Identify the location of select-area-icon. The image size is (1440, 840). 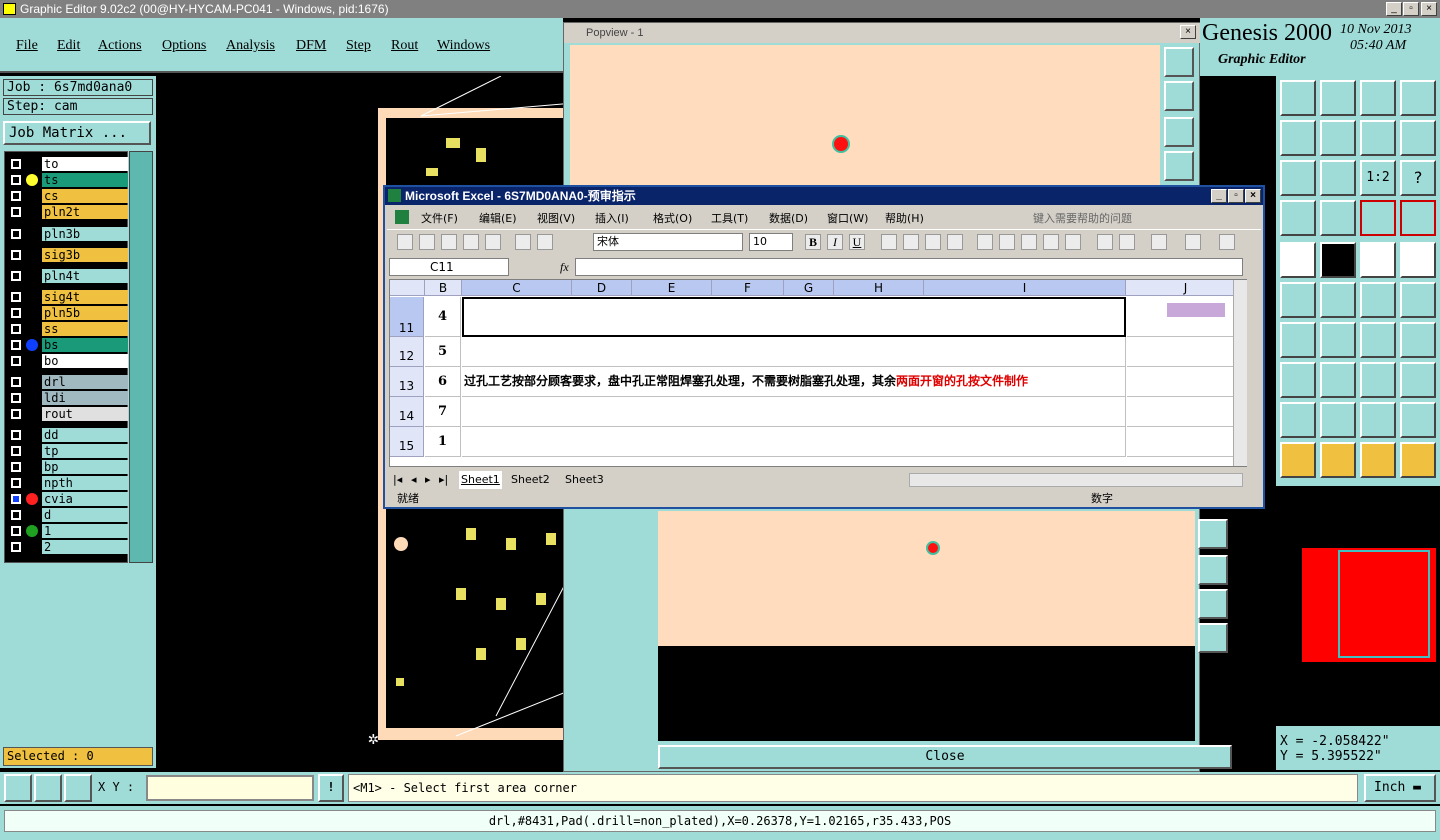
(1338, 260).